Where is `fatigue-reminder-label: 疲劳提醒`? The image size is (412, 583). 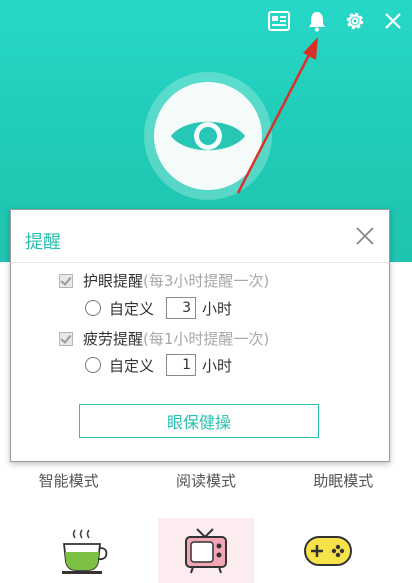 fatigue-reminder-label: 疲劳提醒 is located at coordinates (113, 339).